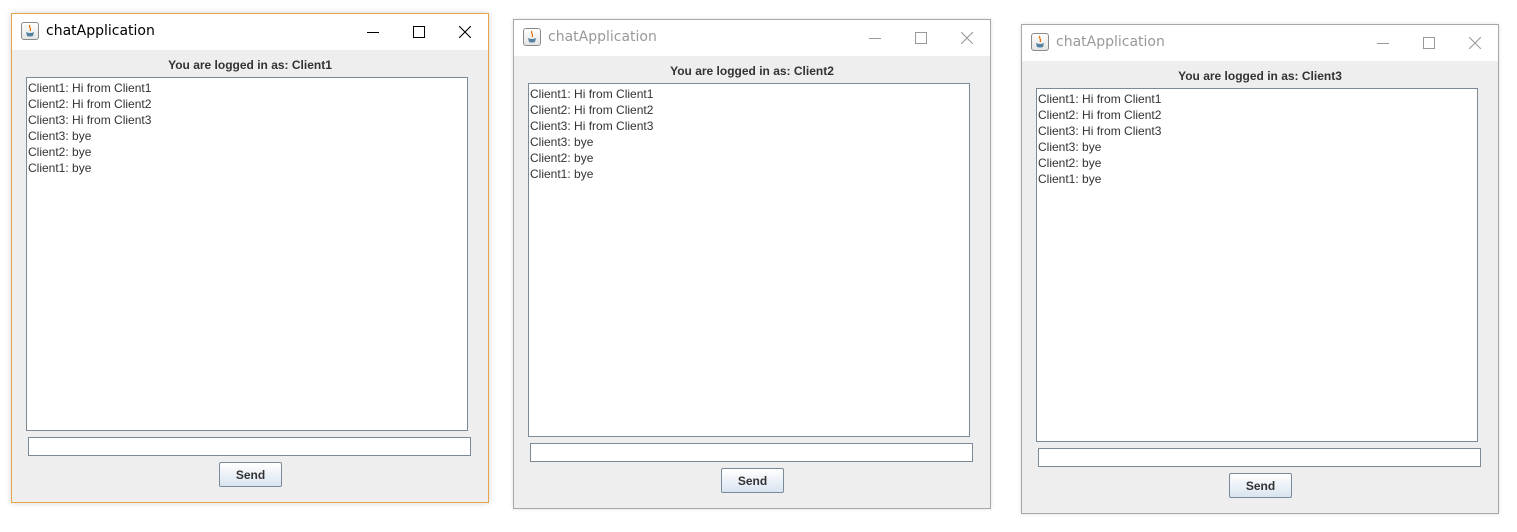  I want to click on logged-in-label: You are logged in as: Client3, so click(1260, 76).